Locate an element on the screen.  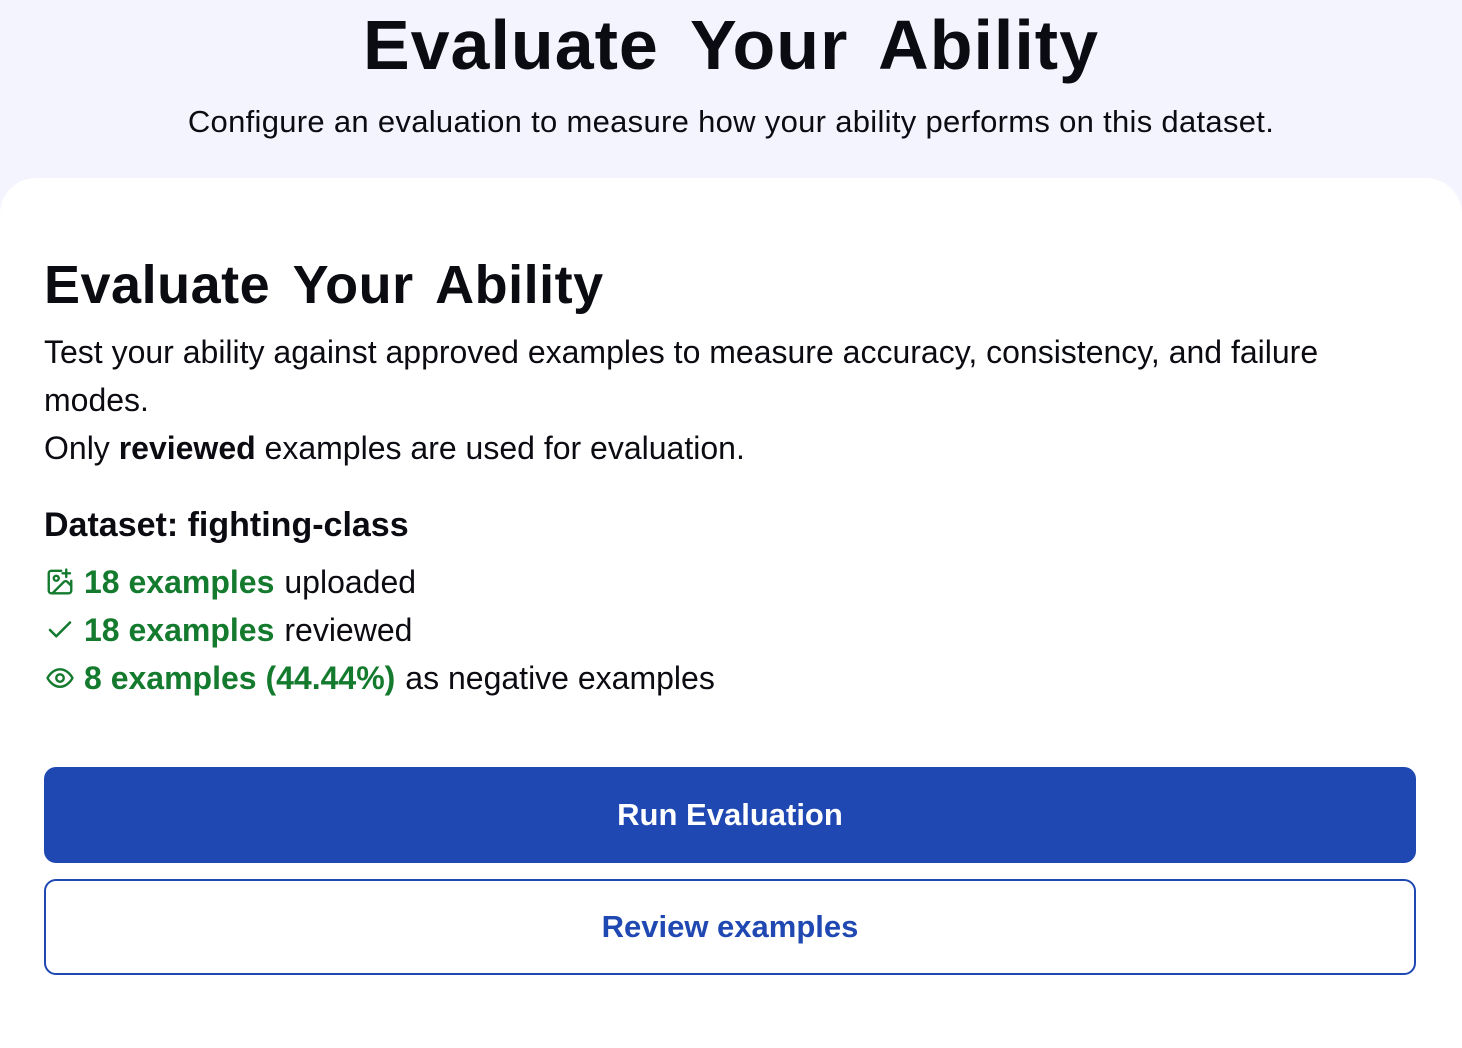
description-only-text: Only is located at coordinates (81, 448).